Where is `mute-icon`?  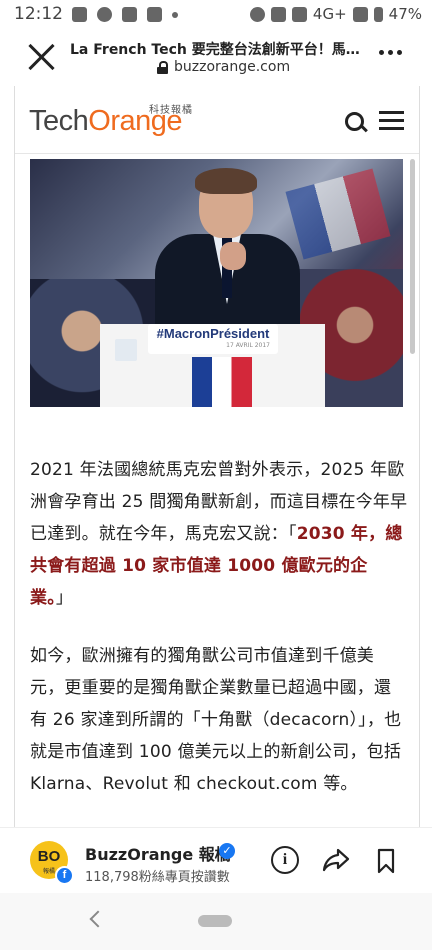
mute-icon is located at coordinates (299, 14).